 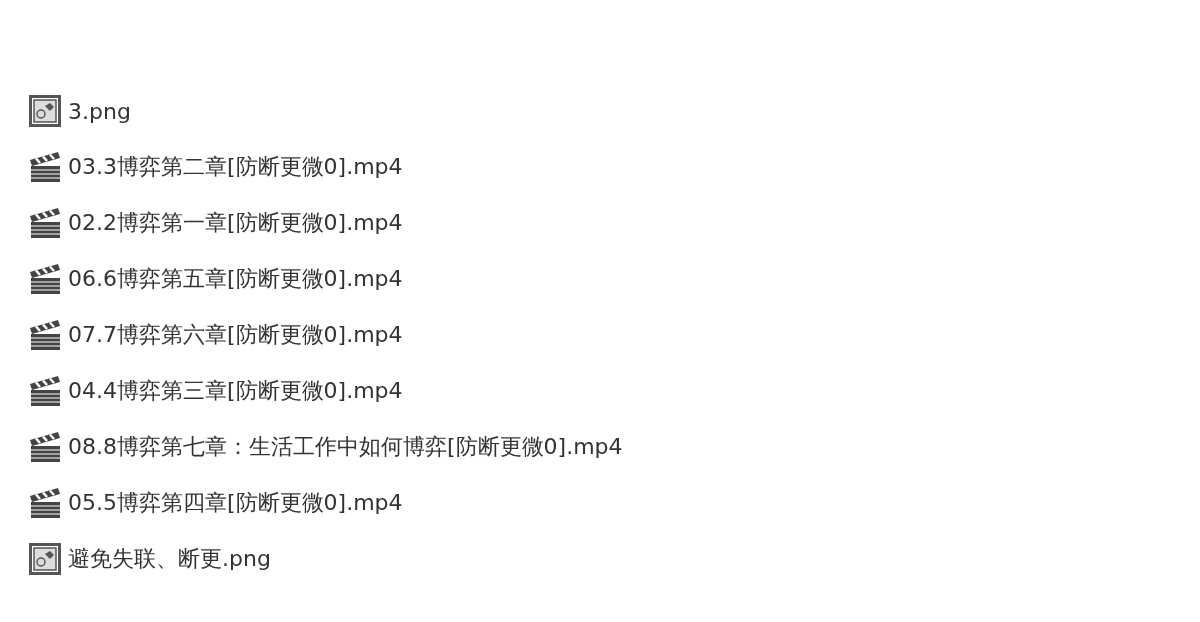 What do you see at coordinates (235, 335) in the screenshot?
I see `file-name: 07.7博弈第六章[防断更微0].mp4` at bounding box center [235, 335].